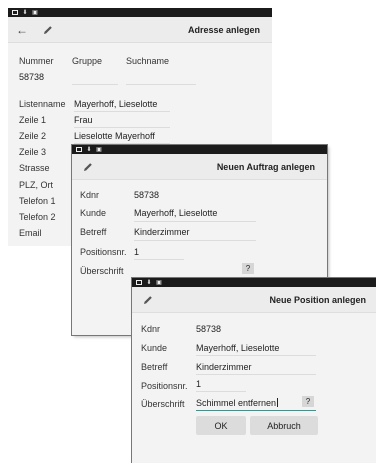 This screenshot has height=463, width=376. Describe the element at coordinates (37, 217) in the screenshot. I see `label-telefon-2: Telefon 2` at that location.